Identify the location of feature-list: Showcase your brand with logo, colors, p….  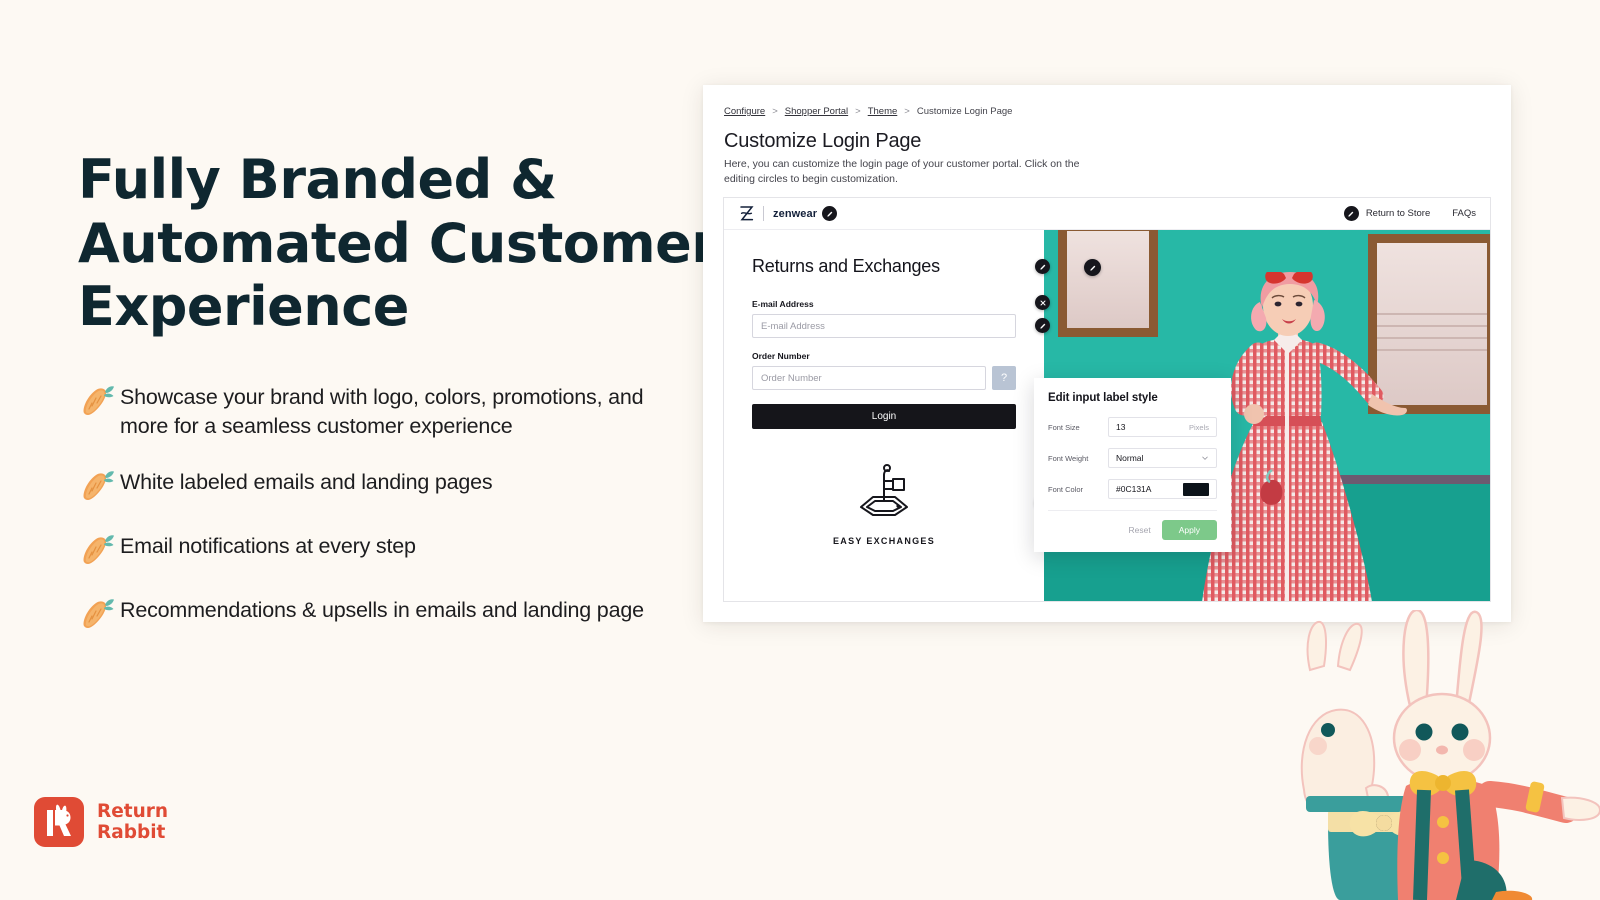
(378, 507).